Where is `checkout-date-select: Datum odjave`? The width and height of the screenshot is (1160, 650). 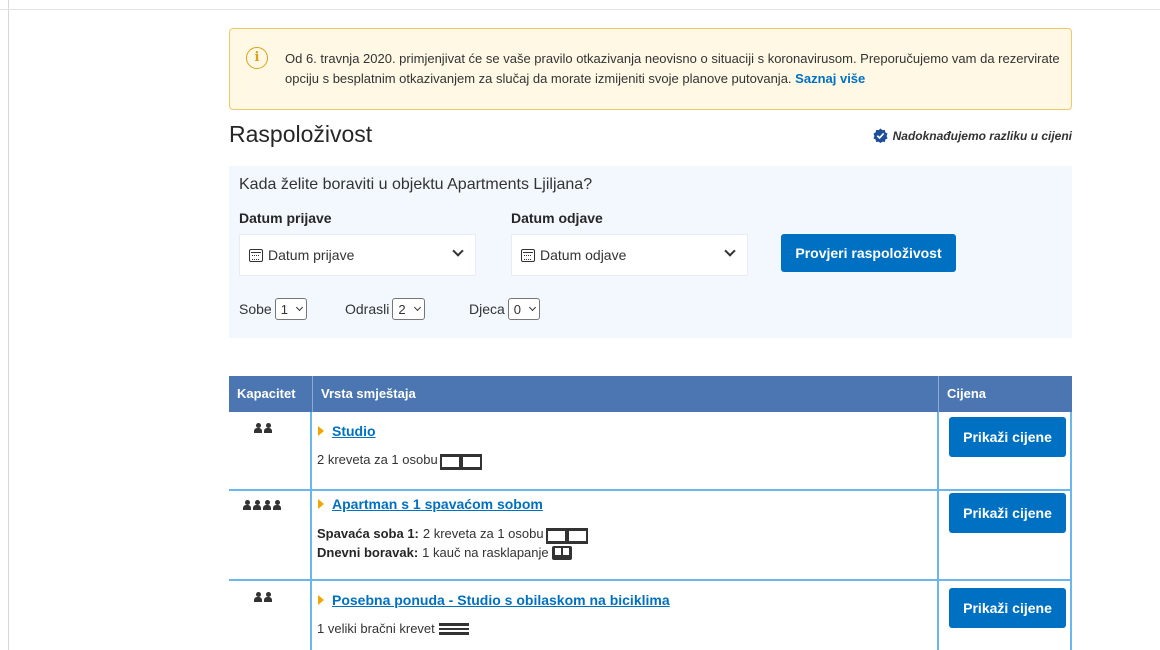
checkout-date-select: Datum odjave is located at coordinates (629, 255).